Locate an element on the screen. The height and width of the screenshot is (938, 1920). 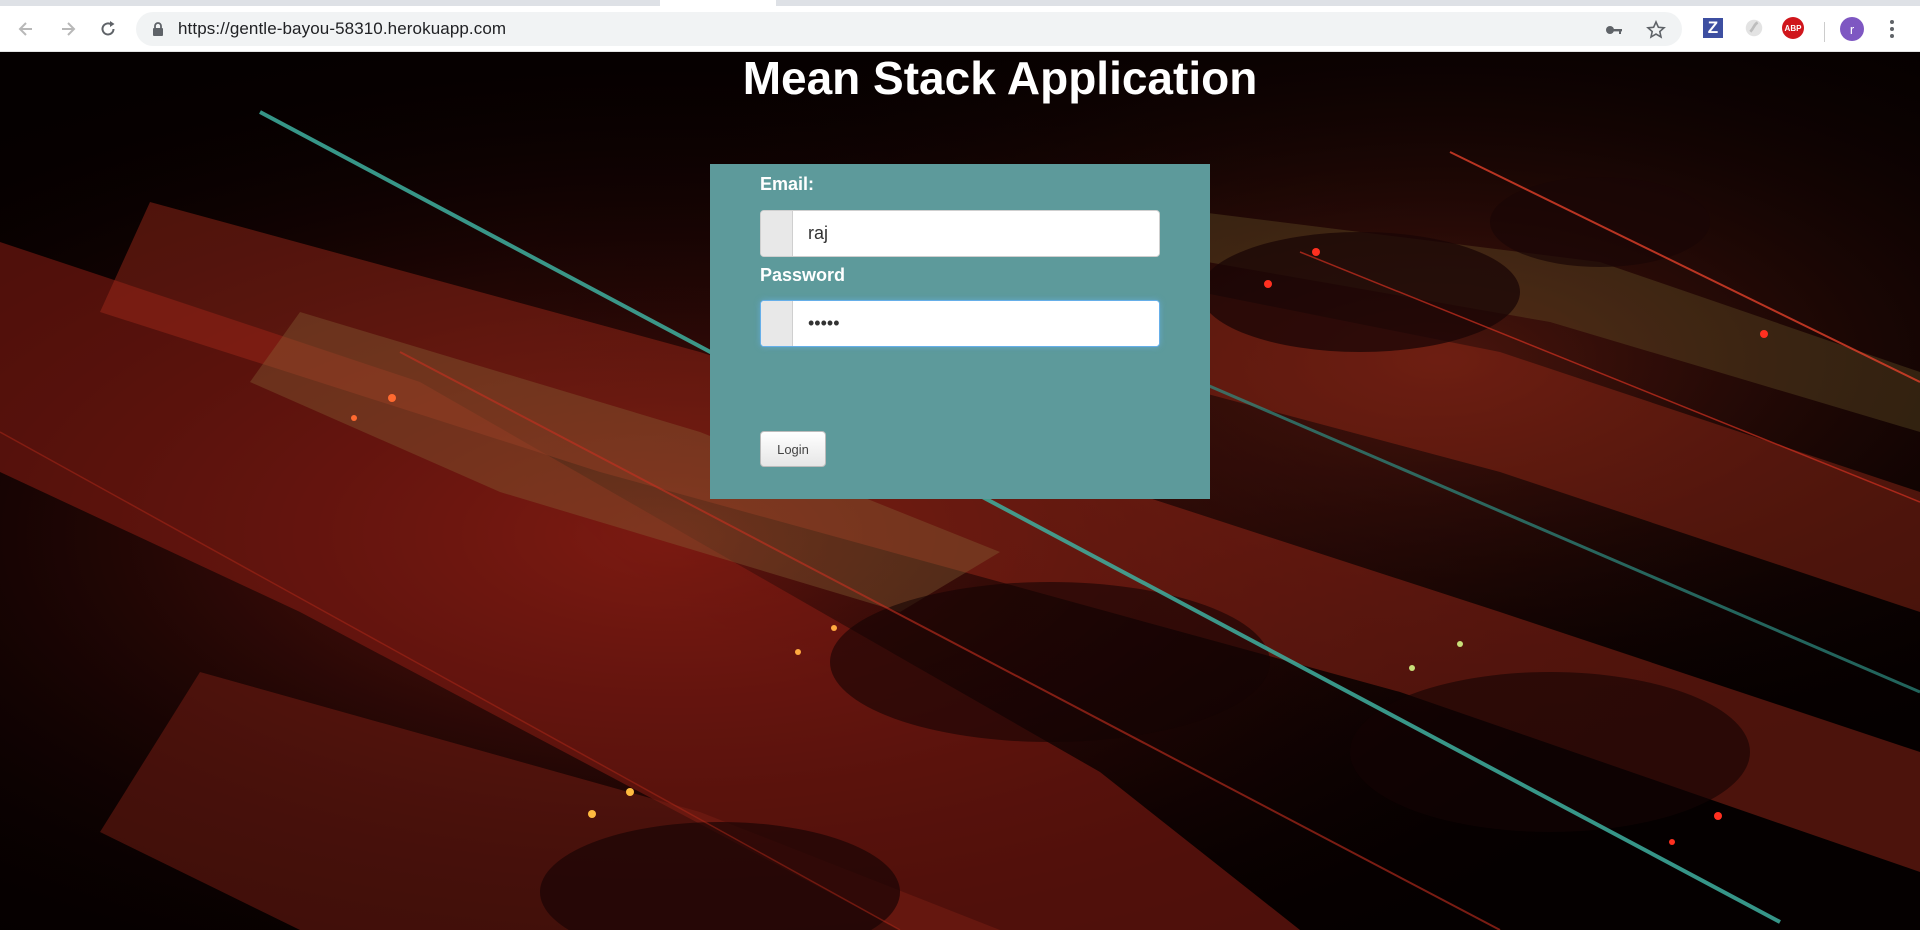
key-icon is located at coordinates (1614, 30).